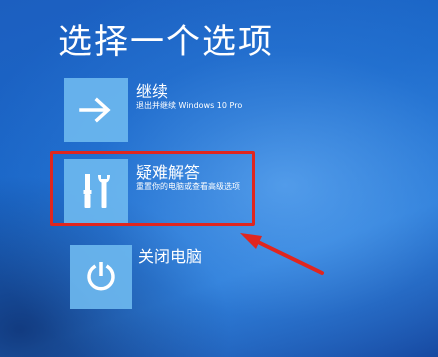 This screenshot has width=438, height=357. Describe the element at coordinates (282, 254) in the screenshot. I see `annotation-arrow` at that location.